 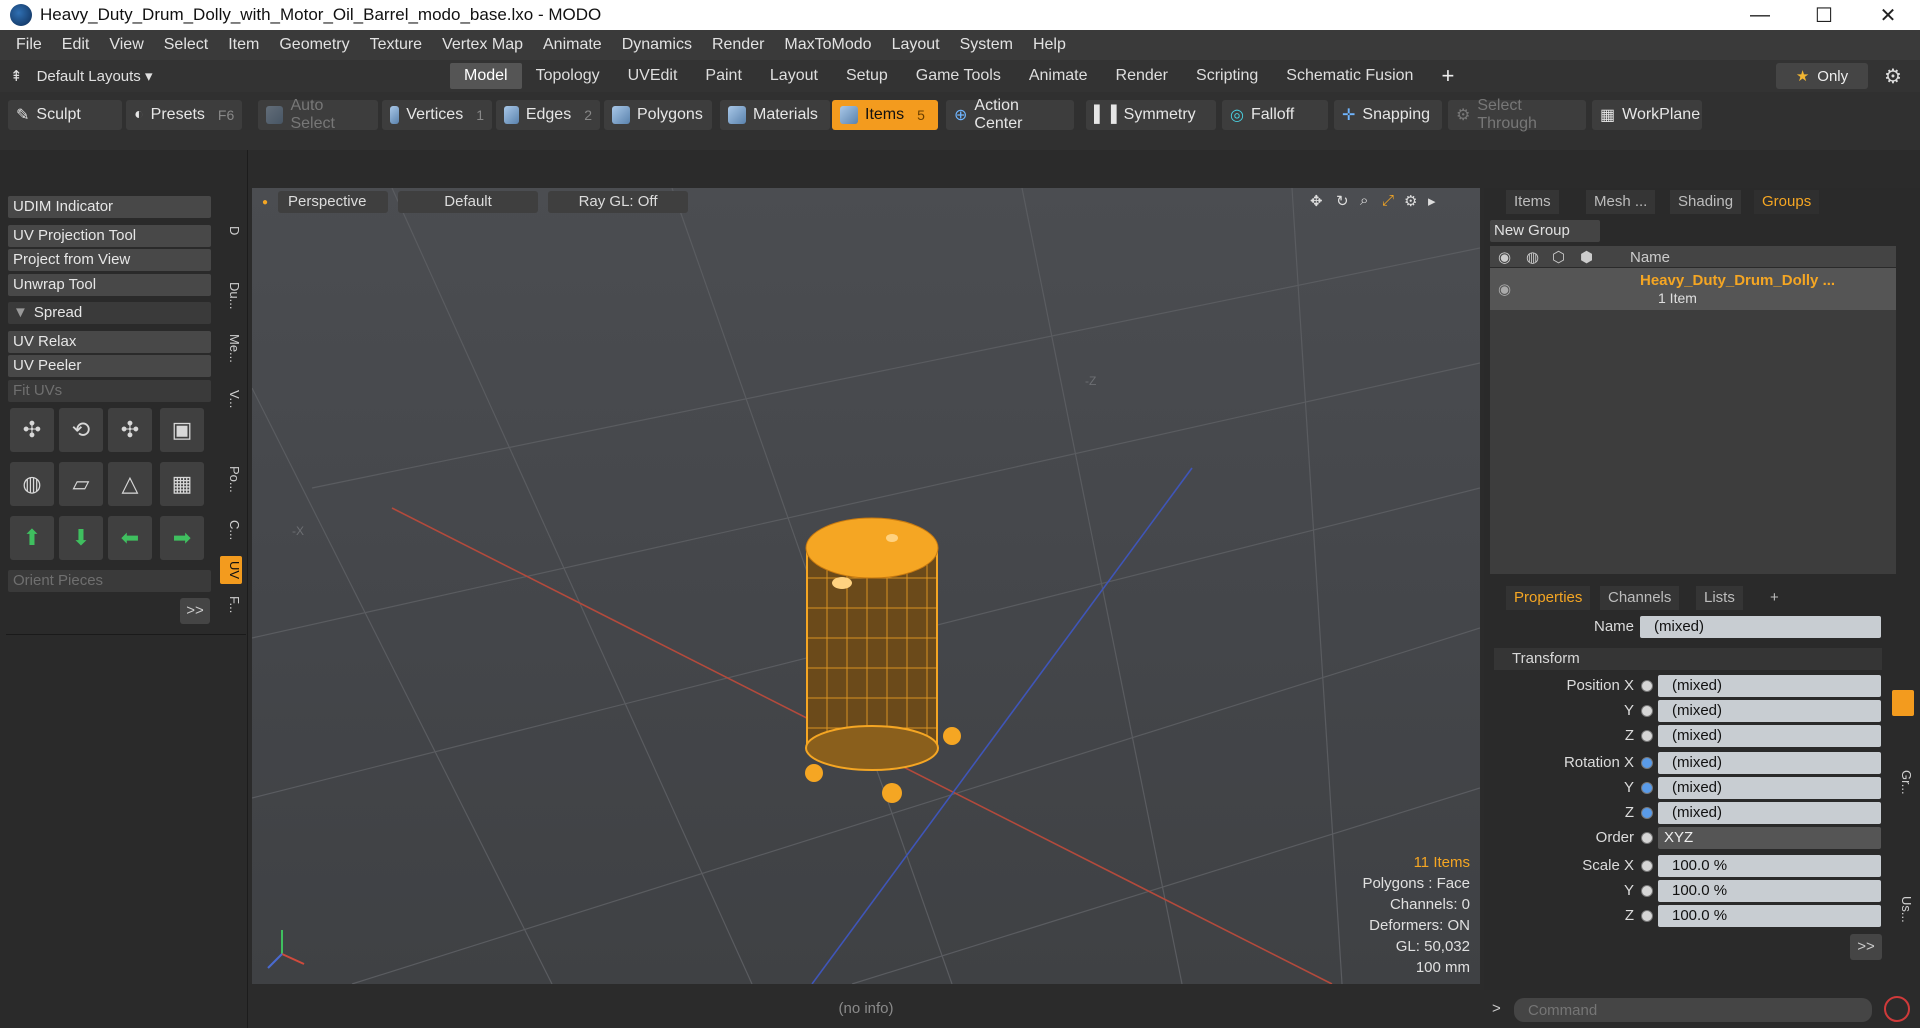 I want to click on tab-items: Items, so click(x=1532, y=202).